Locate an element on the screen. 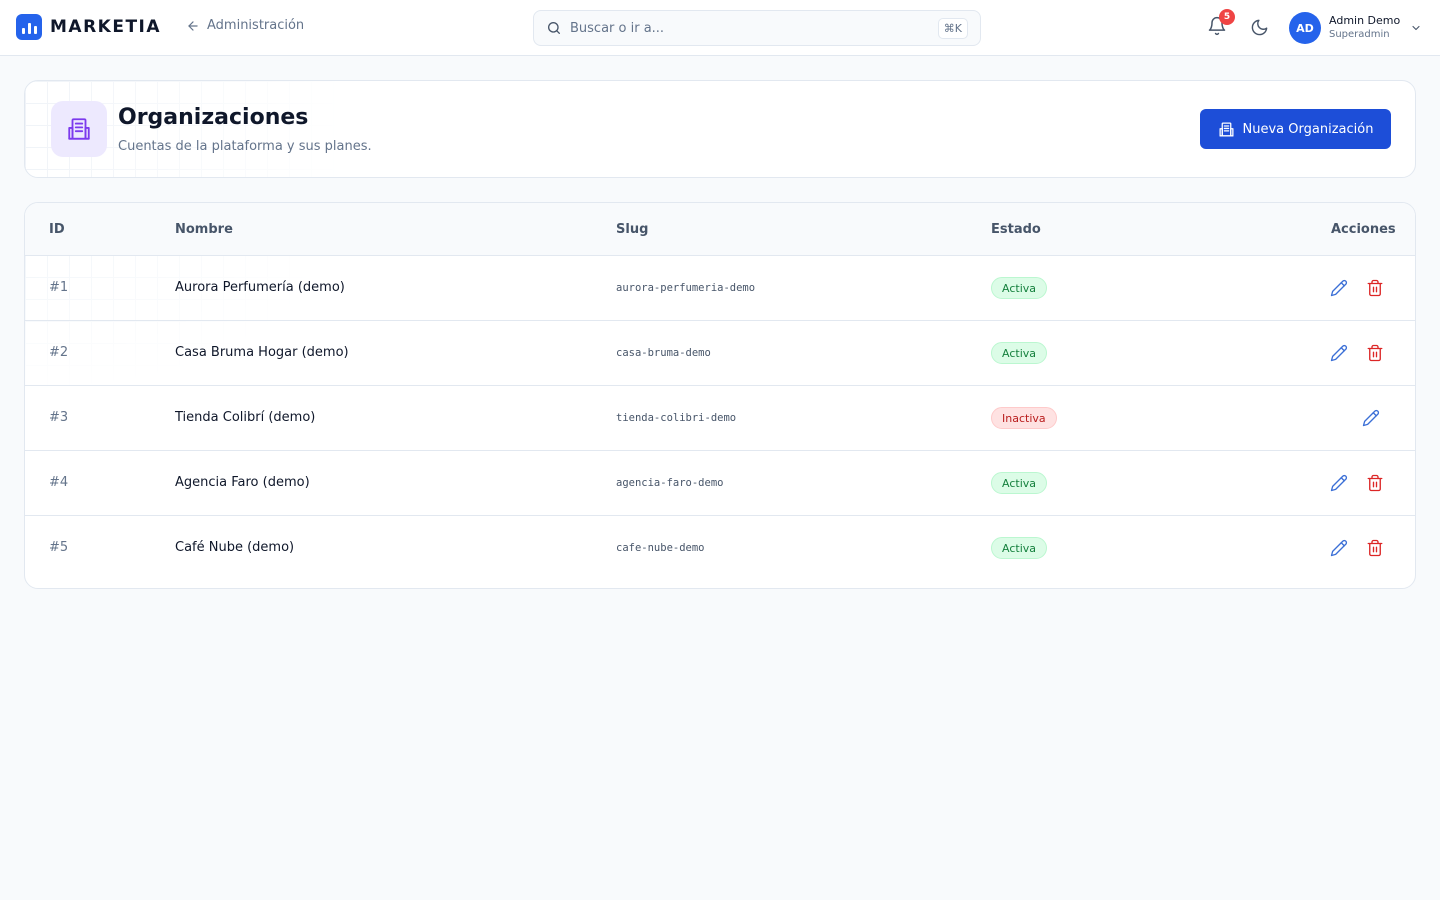 The width and height of the screenshot is (1440, 900). row-id: #2 is located at coordinates (59, 352).